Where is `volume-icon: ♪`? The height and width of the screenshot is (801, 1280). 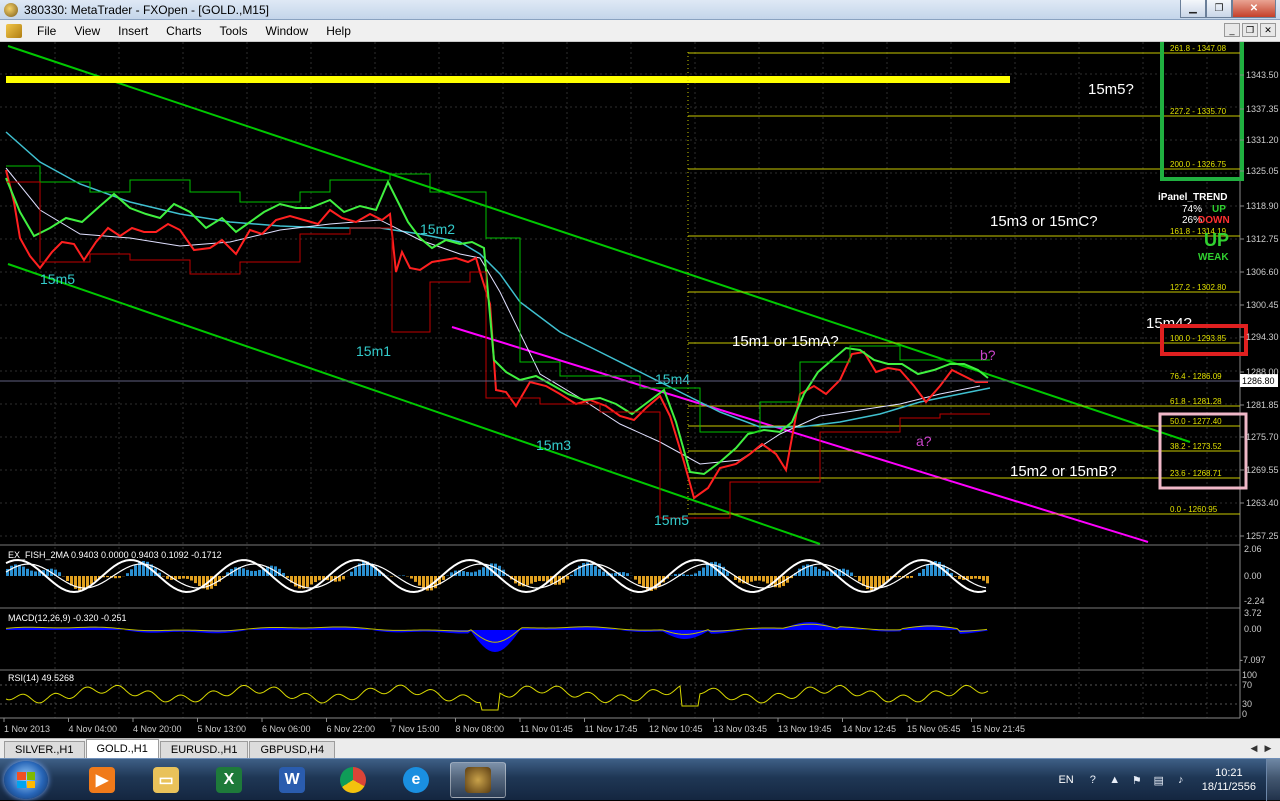 volume-icon: ♪ is located at coordinates (1181, 780).